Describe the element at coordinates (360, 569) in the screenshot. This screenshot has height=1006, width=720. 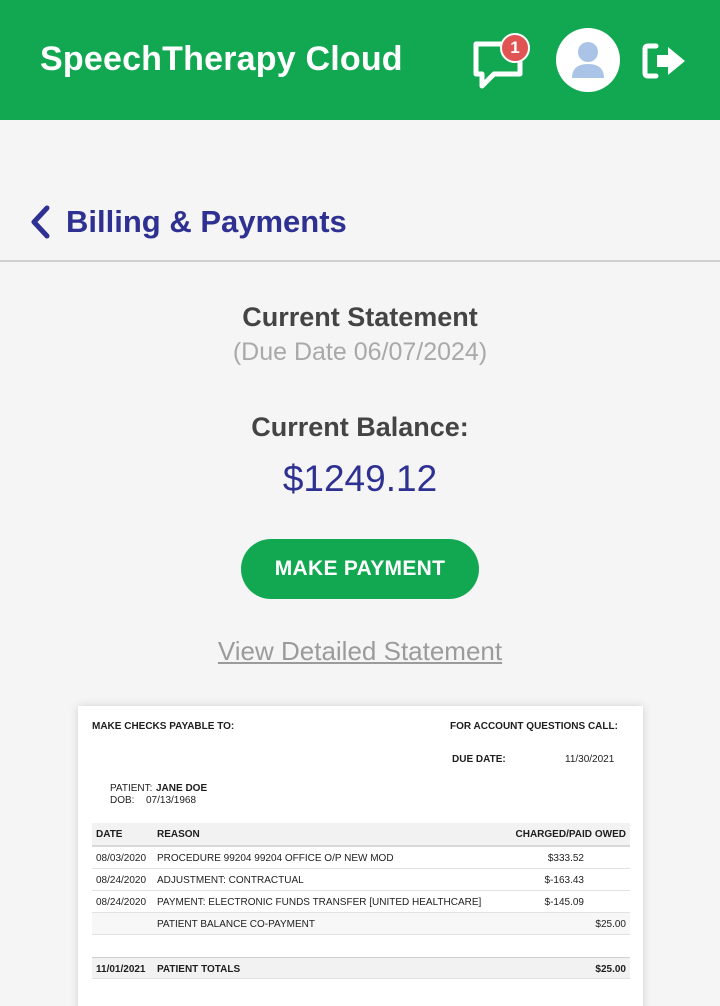
I see `make-payment-button: MAKE PAYMENT` at that location.